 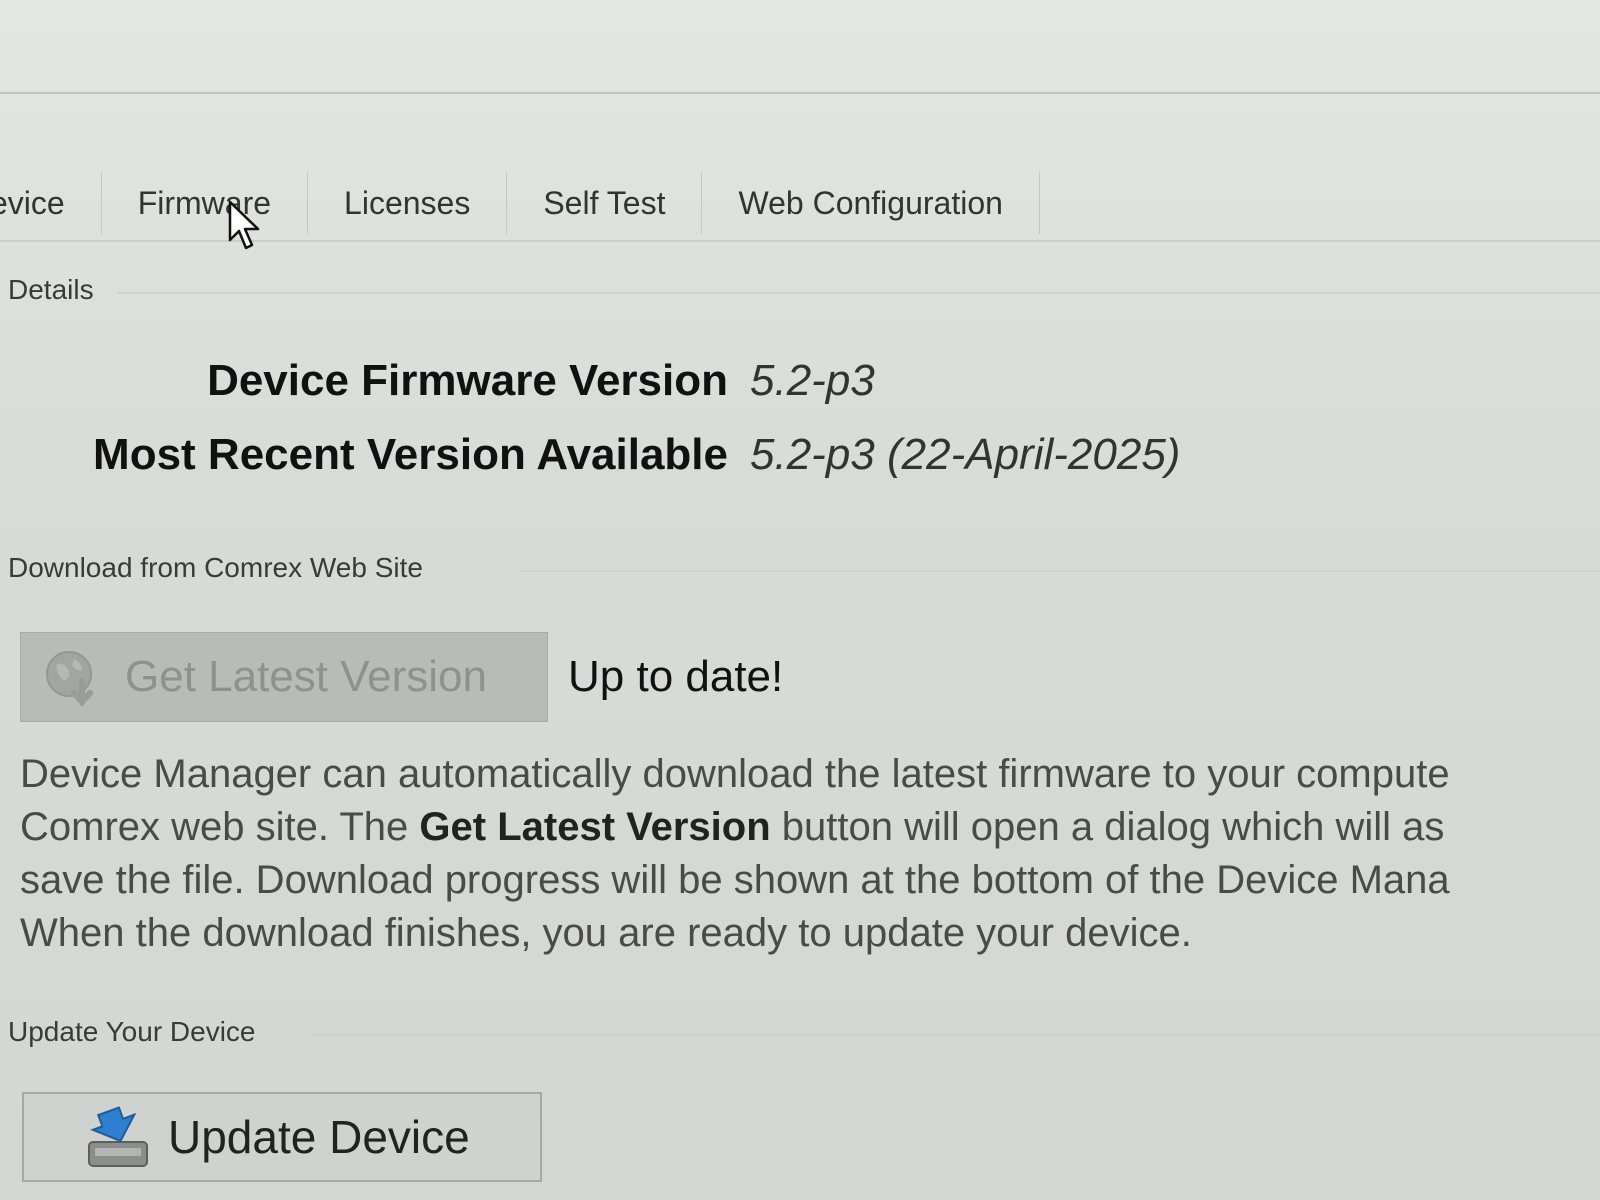 What do you see at coordinates (956, 1035) in the screenshot?
I see `update-group-rule` at bounding box center [956, 1035].